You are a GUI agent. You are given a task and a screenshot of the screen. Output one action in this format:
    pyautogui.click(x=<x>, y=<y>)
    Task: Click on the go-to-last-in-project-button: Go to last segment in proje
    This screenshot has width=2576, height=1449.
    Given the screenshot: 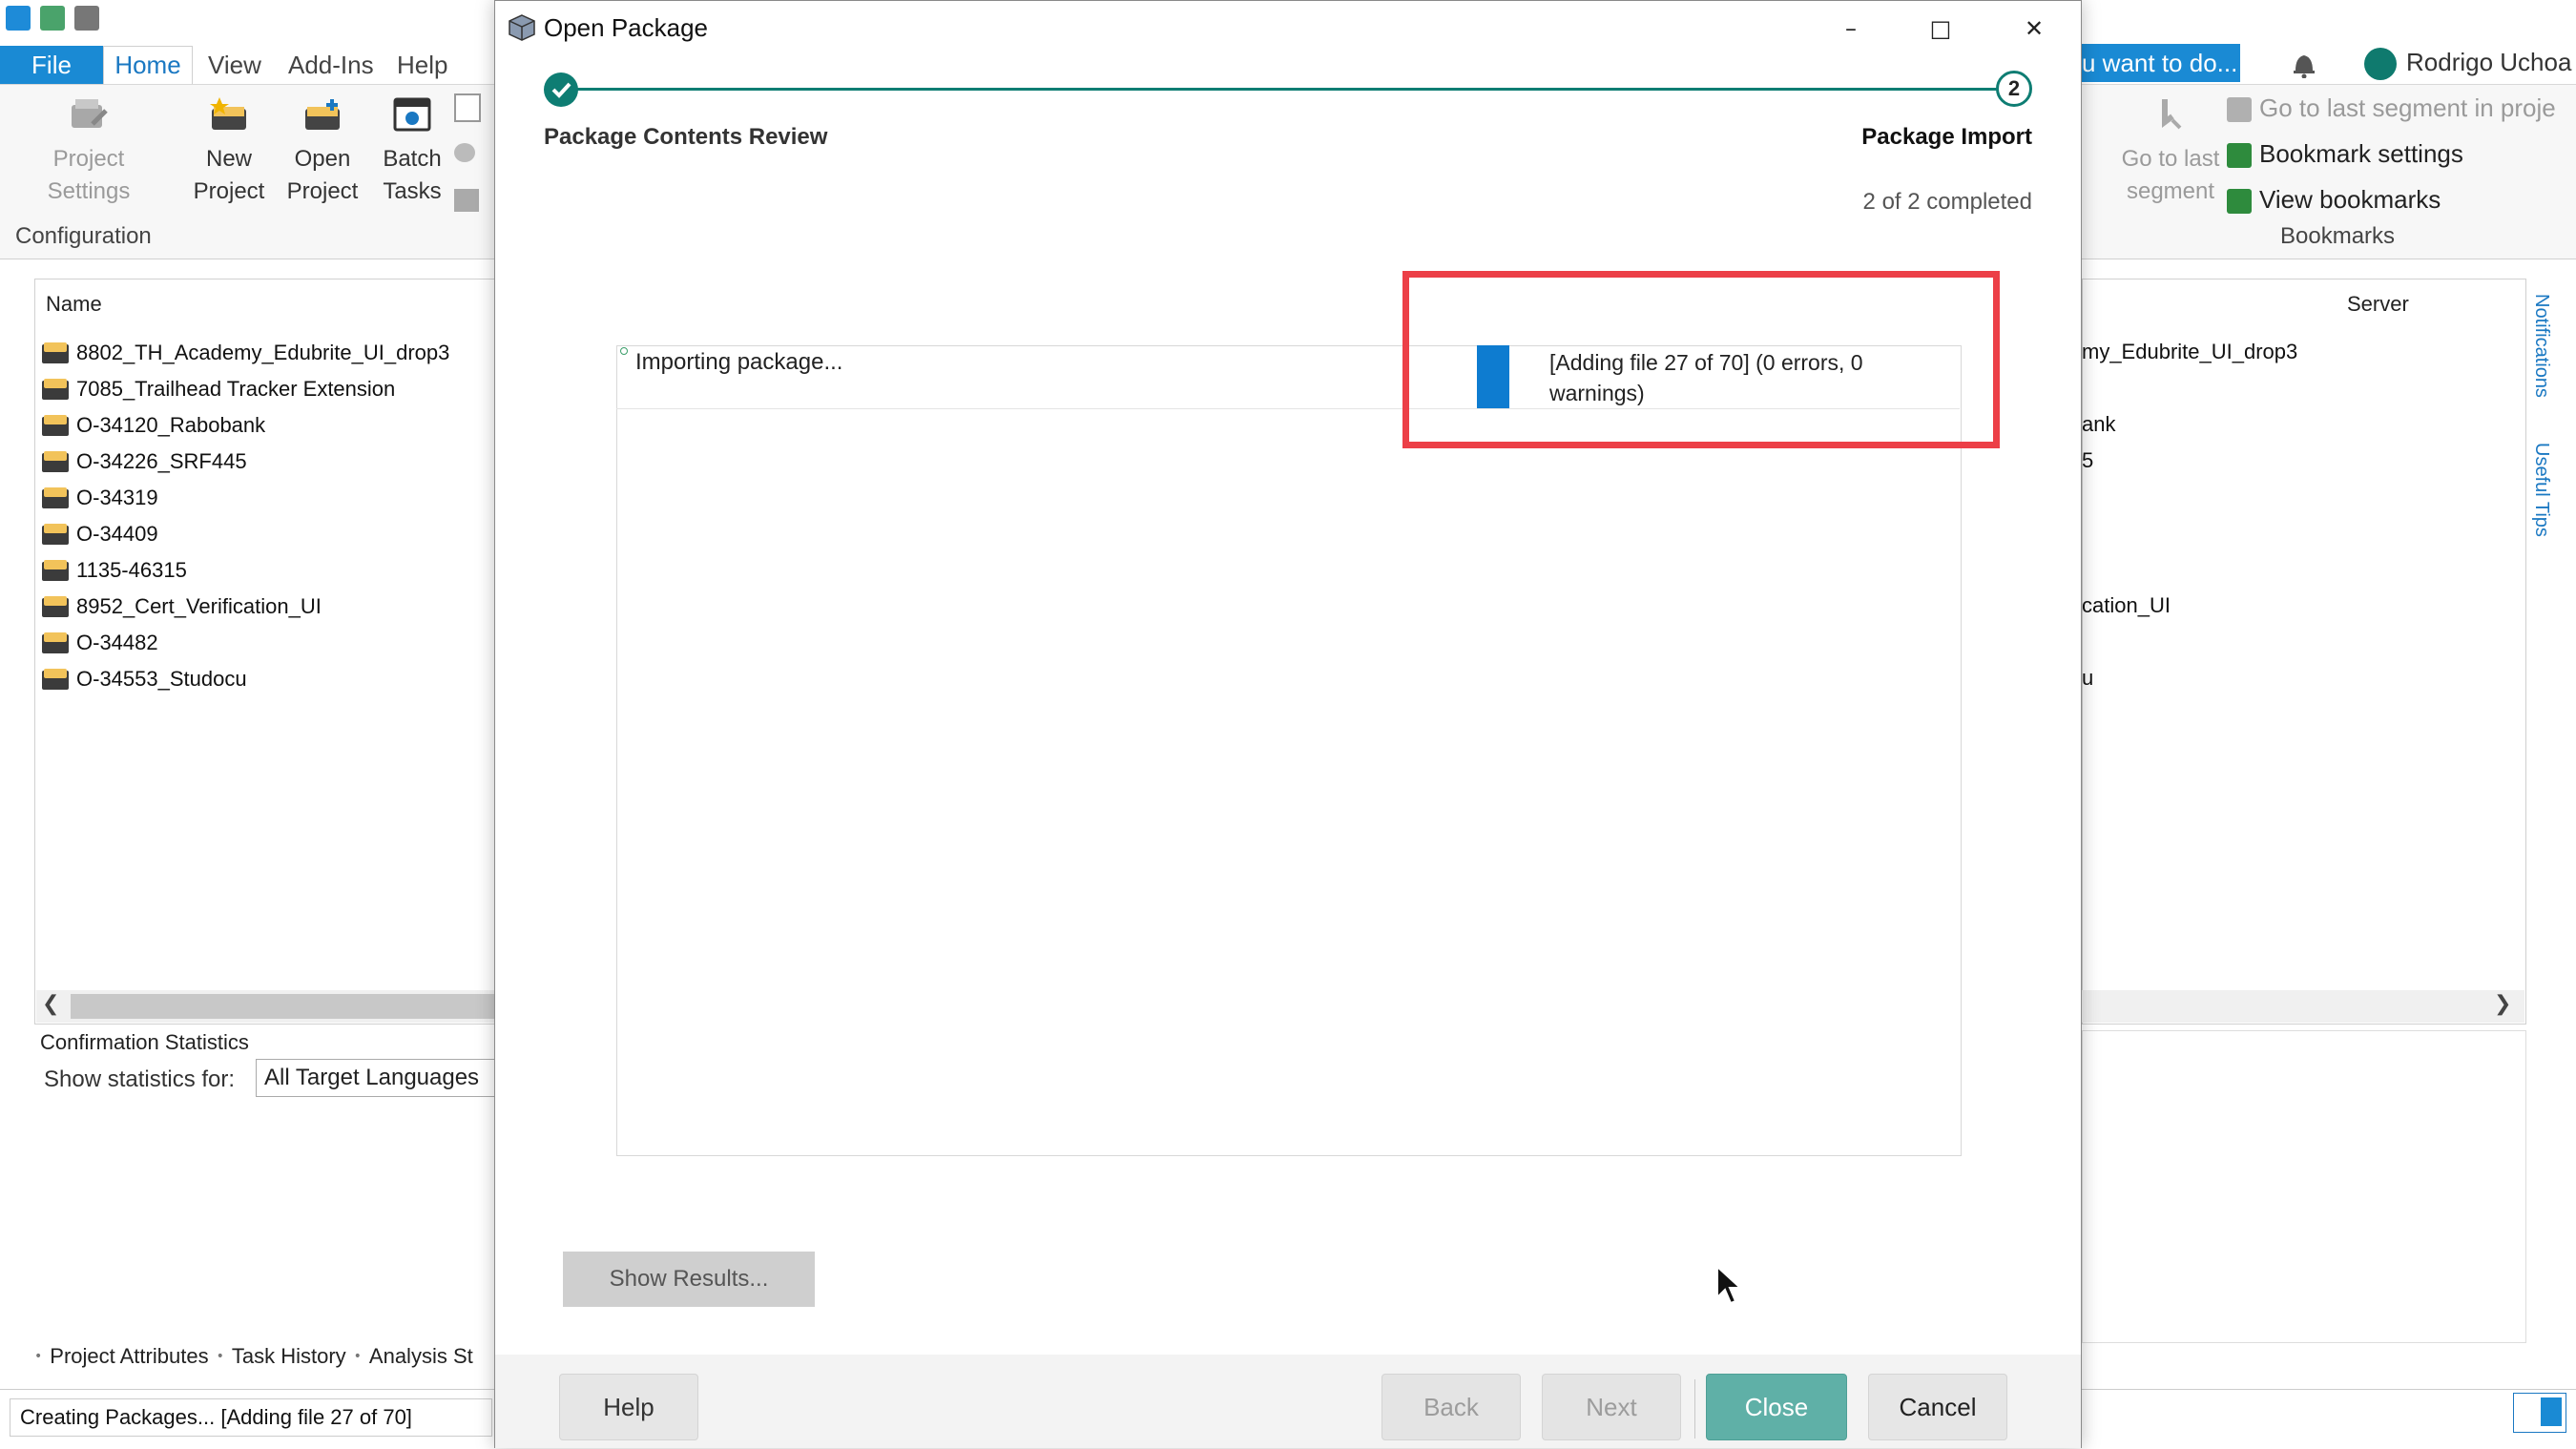 What is the action you would take?
    pyautogui.click(x=2391, y=108)
    